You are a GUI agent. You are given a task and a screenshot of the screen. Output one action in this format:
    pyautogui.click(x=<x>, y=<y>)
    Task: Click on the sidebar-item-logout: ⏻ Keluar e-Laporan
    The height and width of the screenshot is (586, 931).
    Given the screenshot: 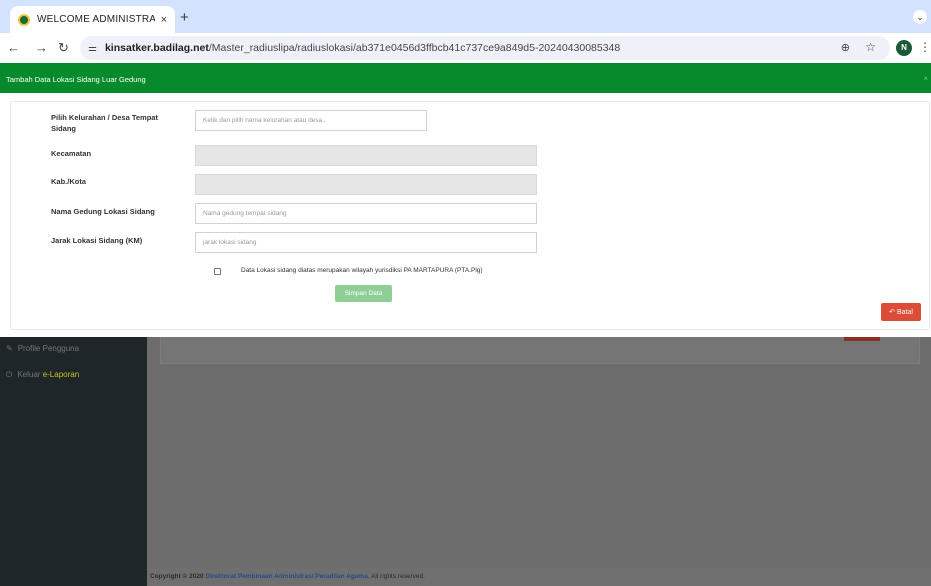 What is the action you would take?
    pyautogui.click(x=42, y=375)
    